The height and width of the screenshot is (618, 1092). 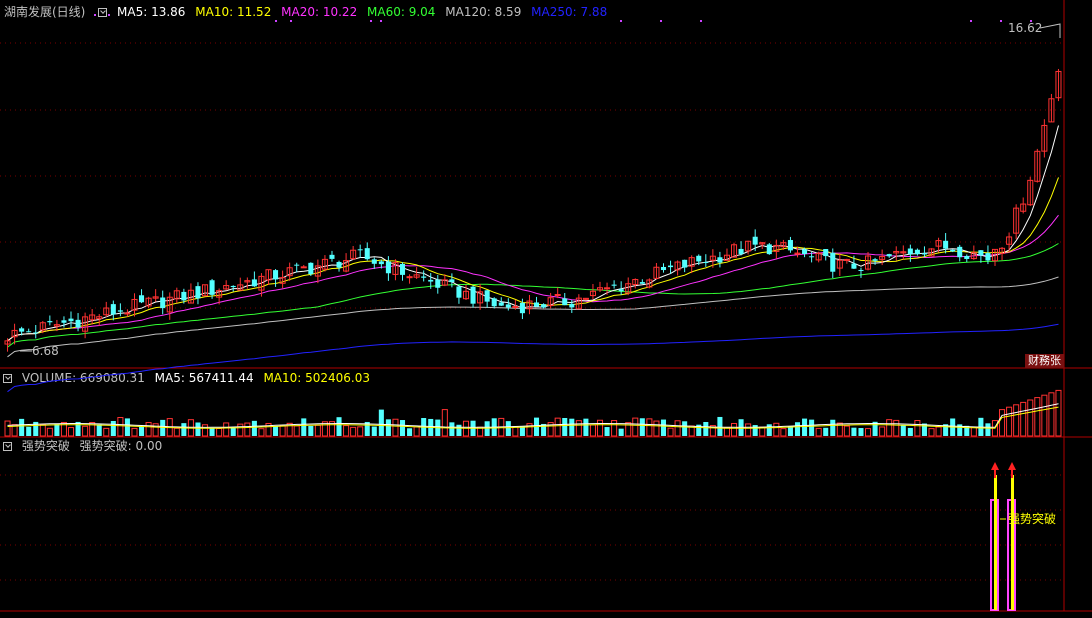 I want to click on signal-spike-inner, so click(x=995, y=542).